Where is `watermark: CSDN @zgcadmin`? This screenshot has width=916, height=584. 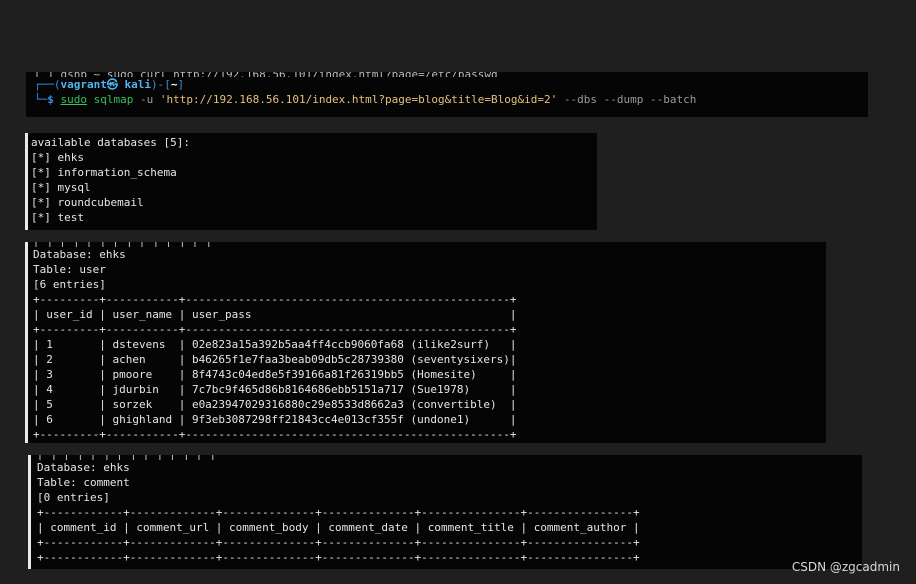
watermark: CSDN @zgcadmin is located at coordinates (845, 567).